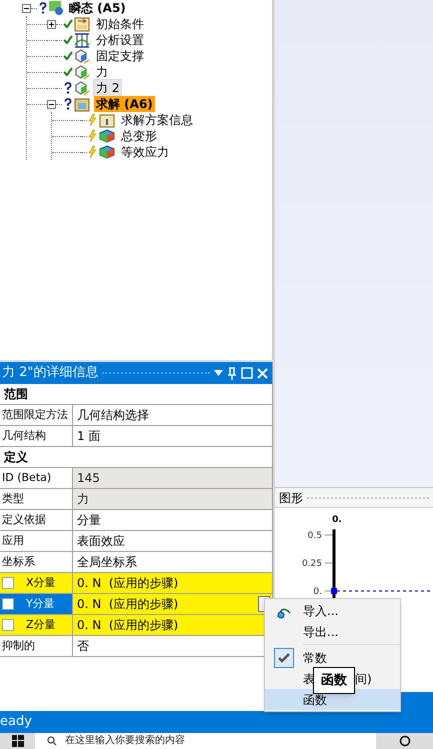  I want to click on circle-icon, so click(404, 741).